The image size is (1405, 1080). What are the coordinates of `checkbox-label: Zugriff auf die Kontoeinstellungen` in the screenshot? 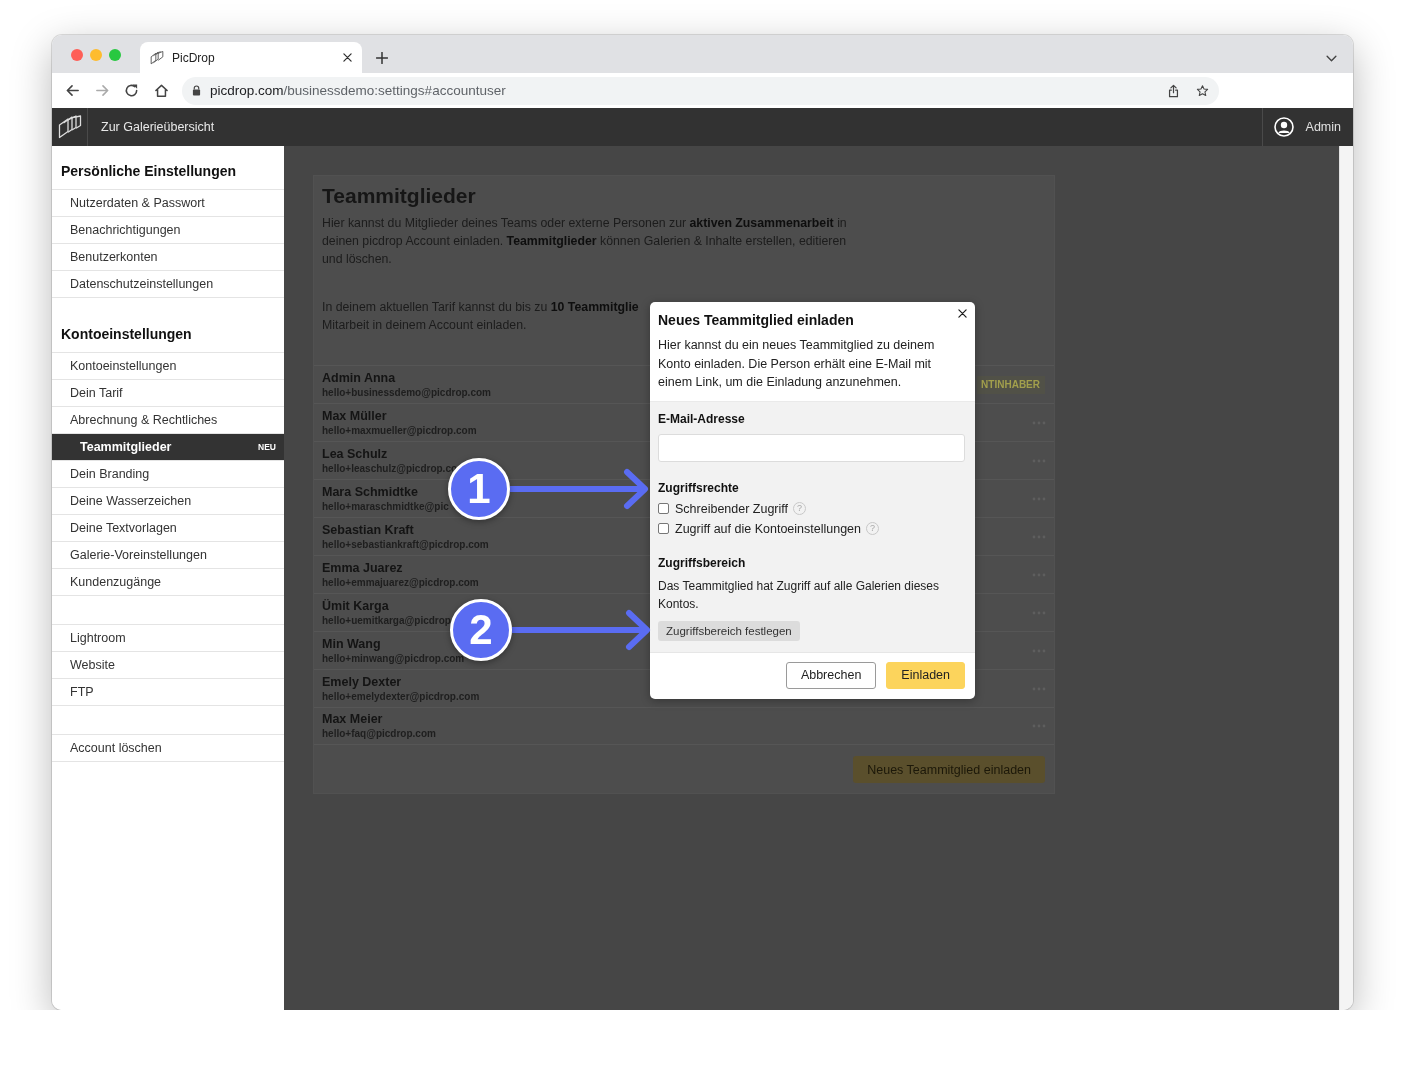 It's located at (768, 528).